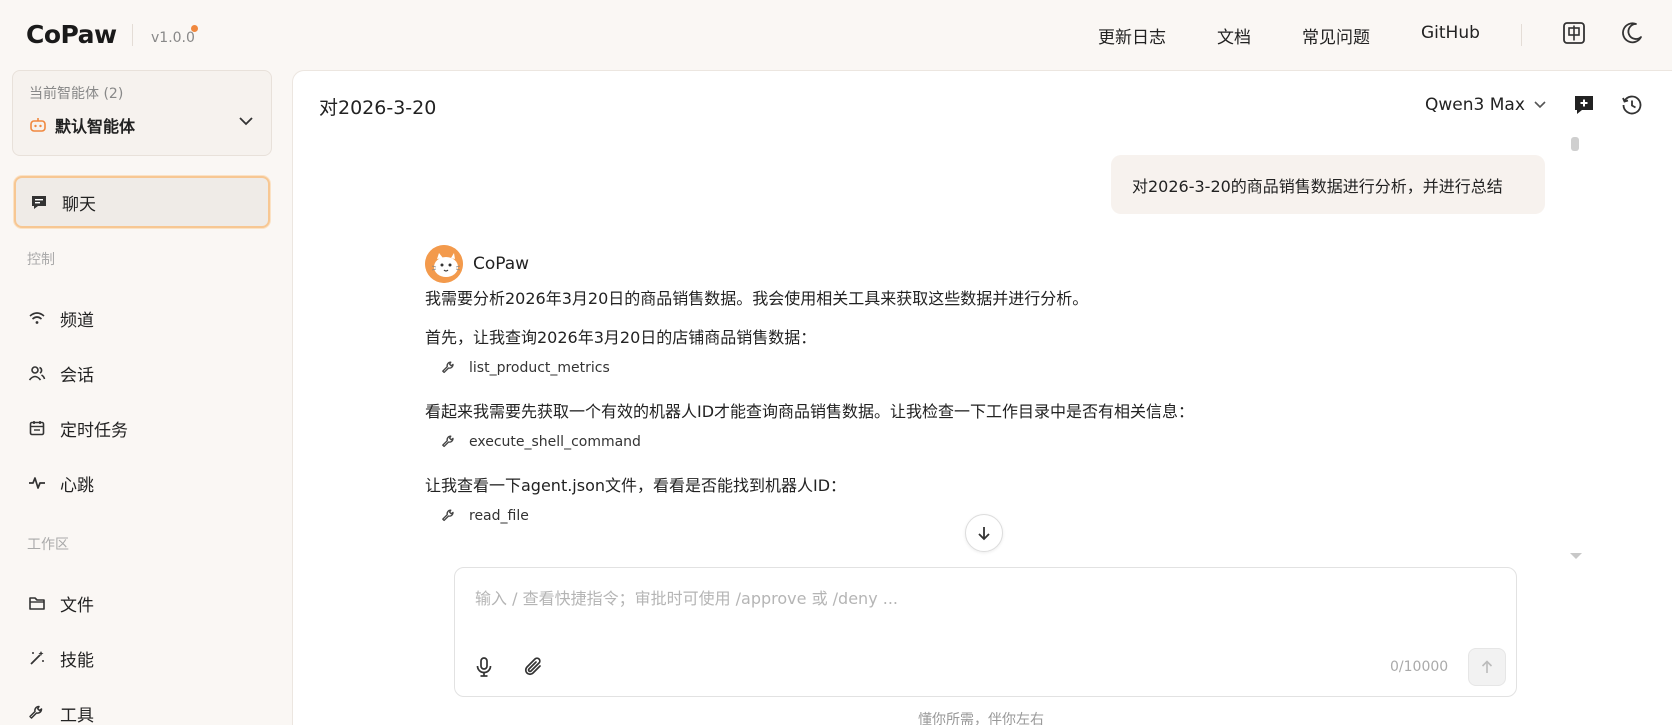  Describe the element at coordinates (37, 603) in the screenshot. I see `folder-icon` at that location.